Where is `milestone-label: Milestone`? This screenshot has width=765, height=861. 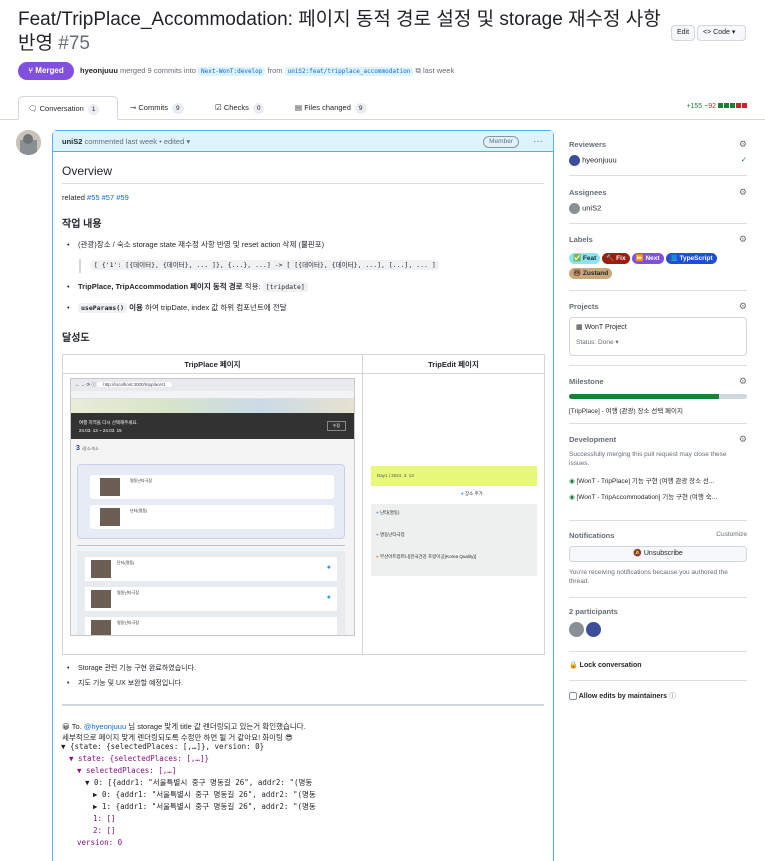 milestone-label: Milestone is located at coordinates (586, 381).